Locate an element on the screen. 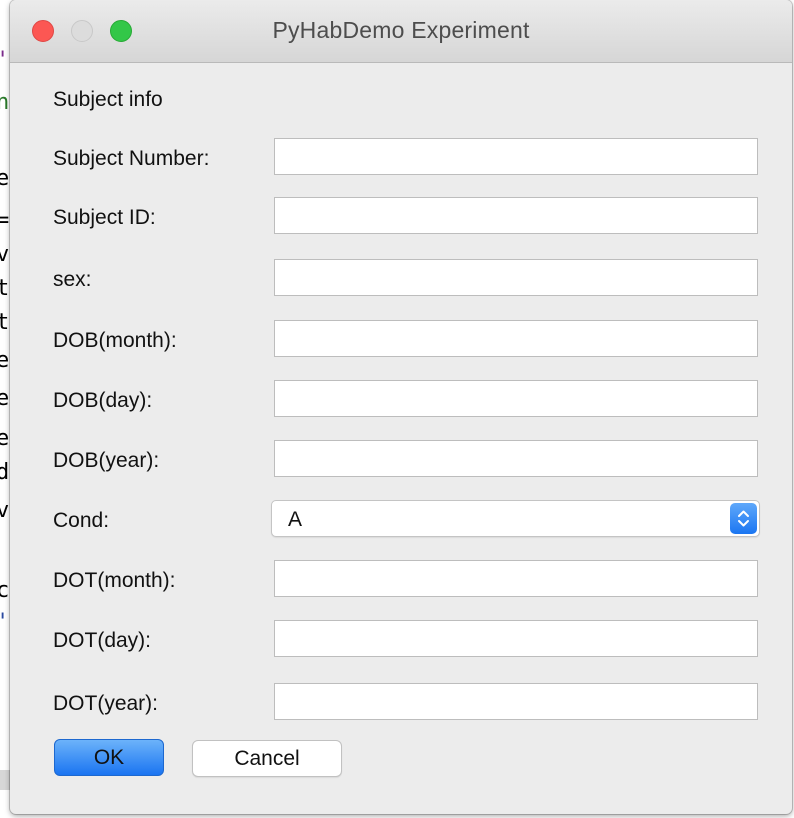  subject-id-field is located at coordinates (516, 215).